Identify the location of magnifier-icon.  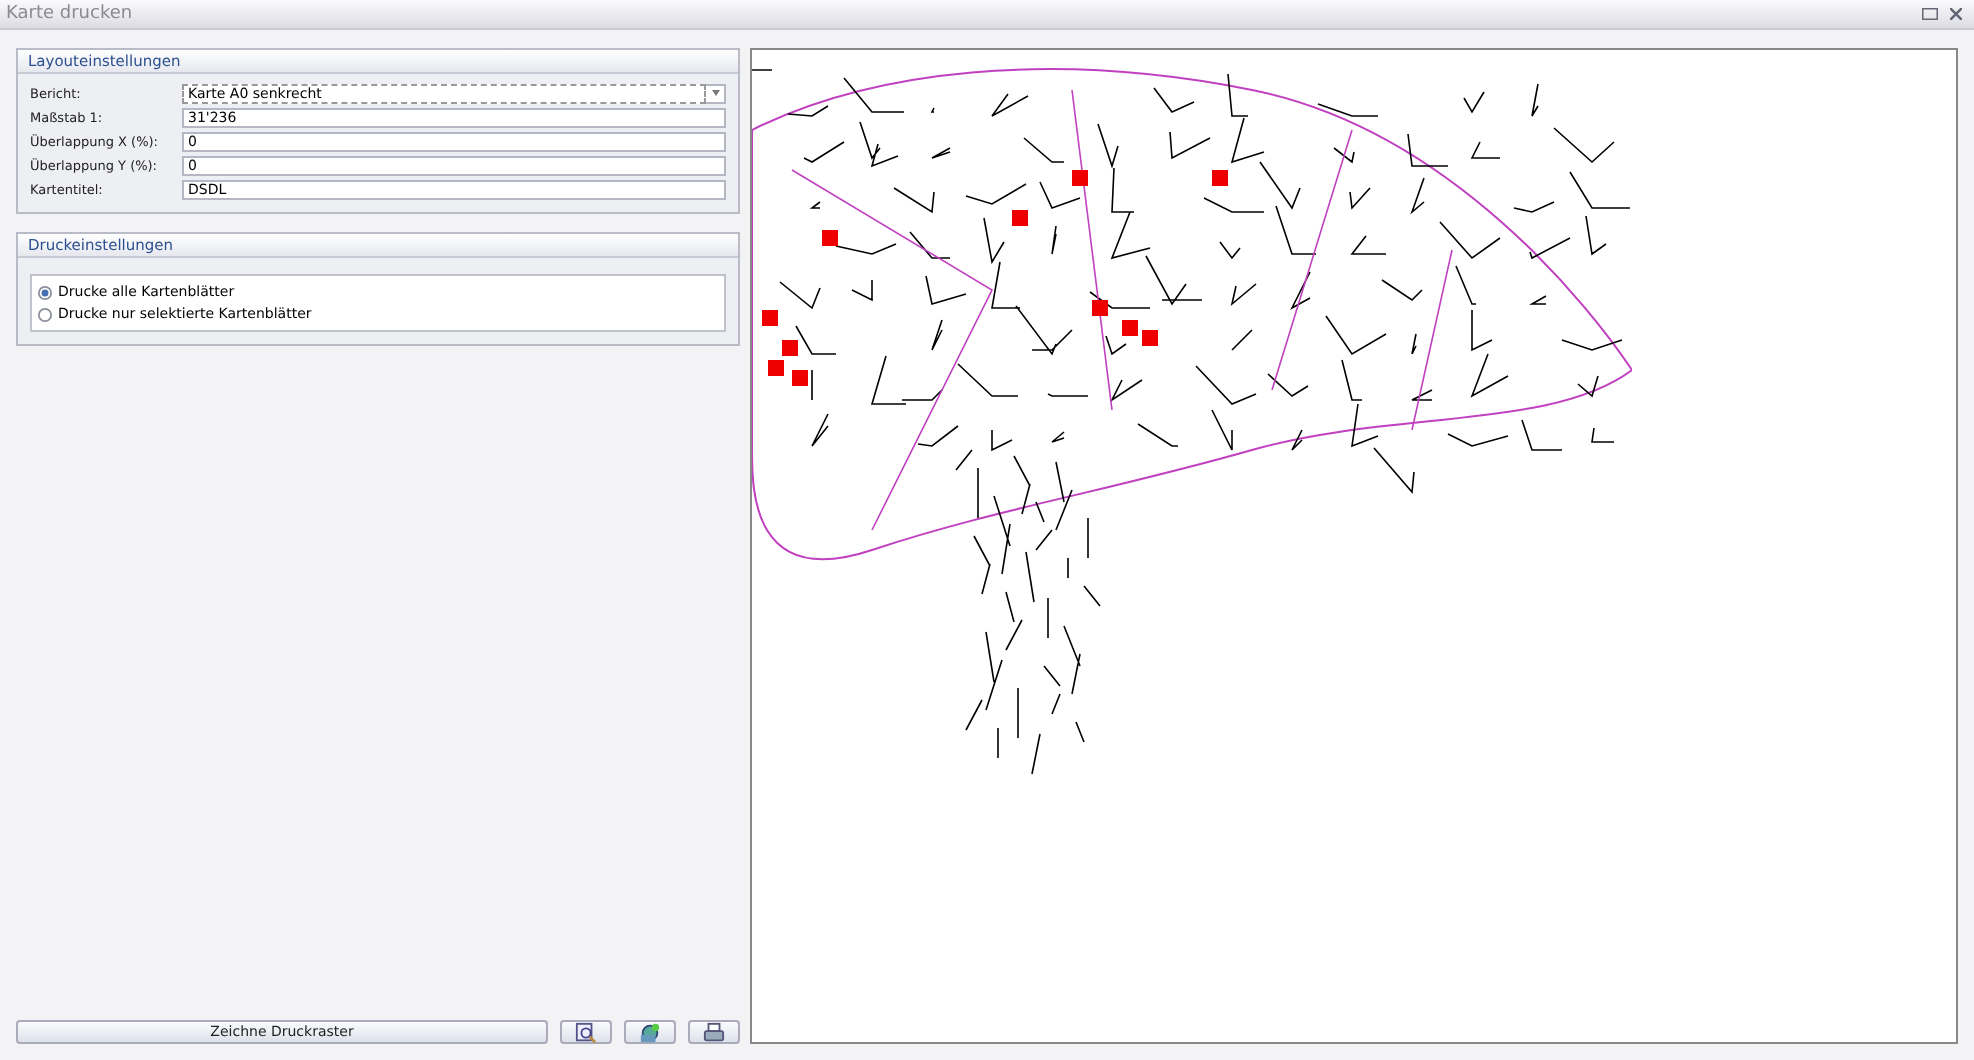
(586, 1032).